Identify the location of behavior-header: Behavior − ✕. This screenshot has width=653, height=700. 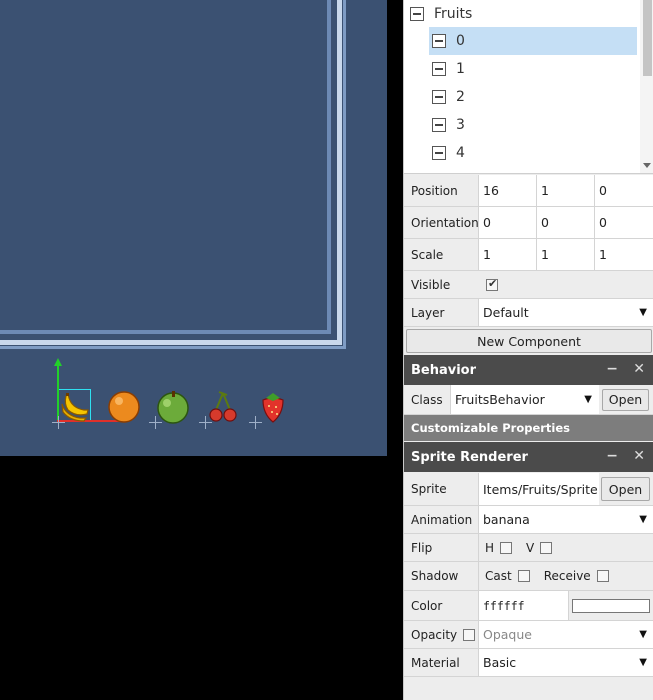
(528, 370).